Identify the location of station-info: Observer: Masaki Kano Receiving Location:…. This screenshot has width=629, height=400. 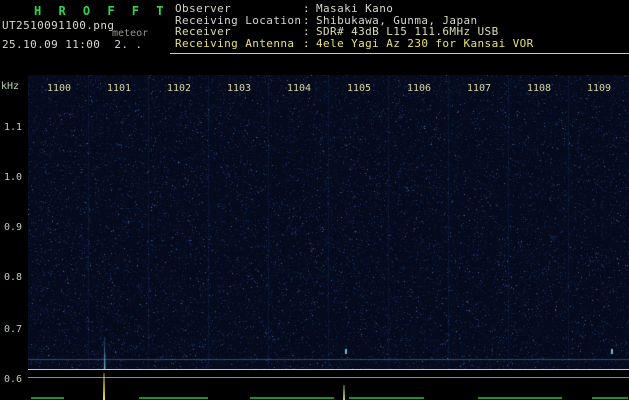
(354, 26).